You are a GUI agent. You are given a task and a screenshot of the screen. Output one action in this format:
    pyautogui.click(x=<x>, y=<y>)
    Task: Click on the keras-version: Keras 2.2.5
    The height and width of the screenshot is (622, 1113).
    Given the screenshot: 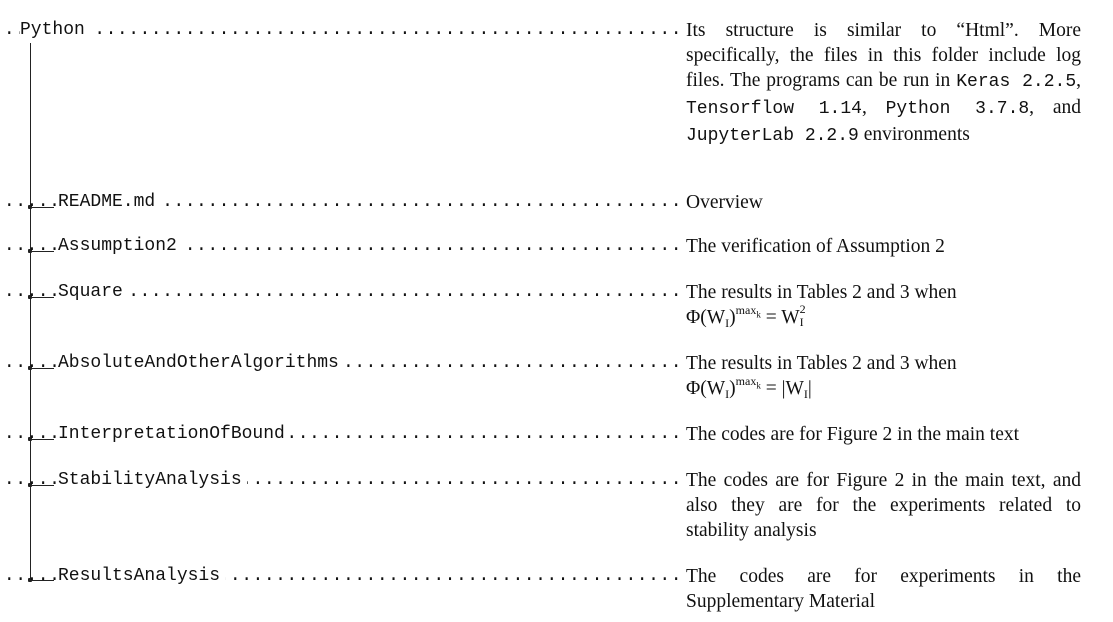 What is the action you would take?
    pyautogui.click(x=1016, y=82)
    